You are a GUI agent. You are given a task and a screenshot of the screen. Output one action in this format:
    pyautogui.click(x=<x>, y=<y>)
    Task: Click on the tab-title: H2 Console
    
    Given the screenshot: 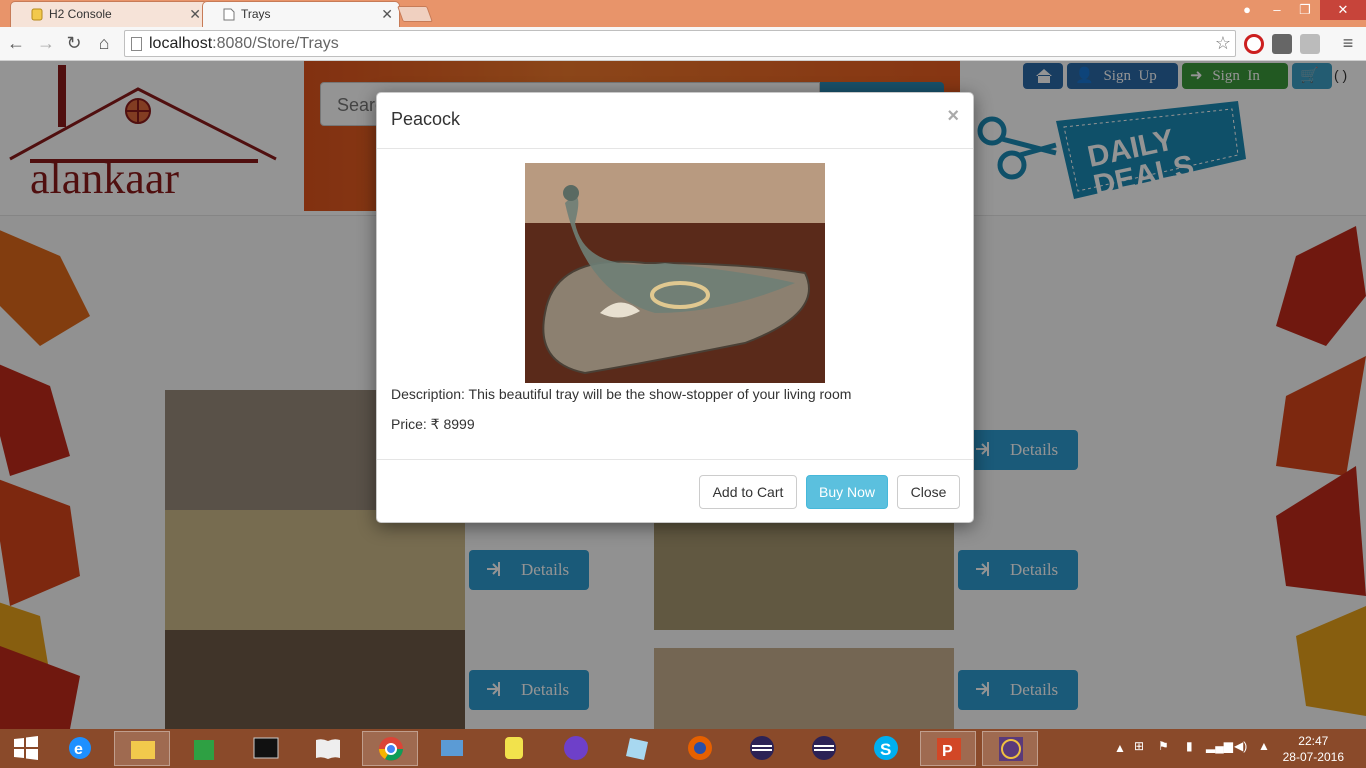 What is the action you would take?
    pyautogui.click(x=80, y=14)
    